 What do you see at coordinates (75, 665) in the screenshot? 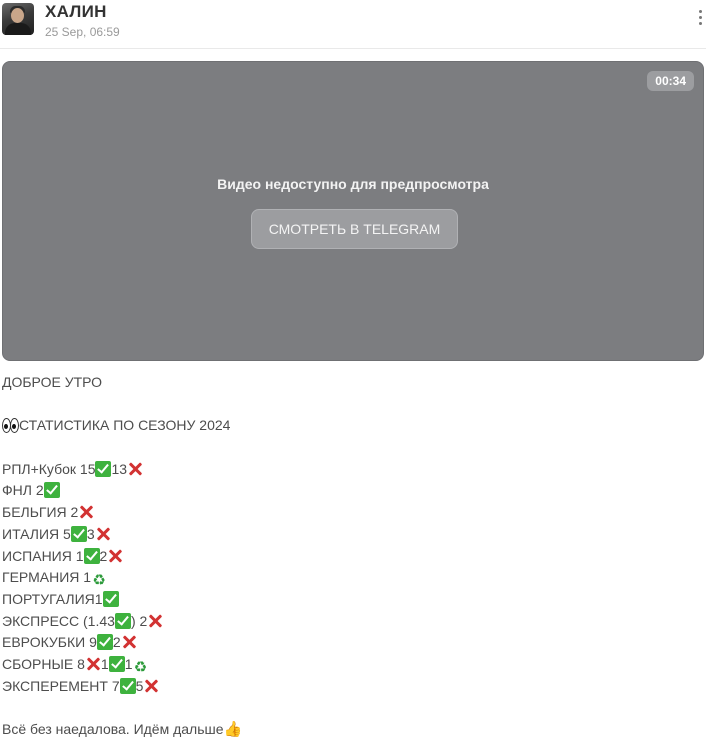
I see `stat-row-national-teams: СБОРНЫЕ 8 1 1♻` at bounding box center [75, 665].